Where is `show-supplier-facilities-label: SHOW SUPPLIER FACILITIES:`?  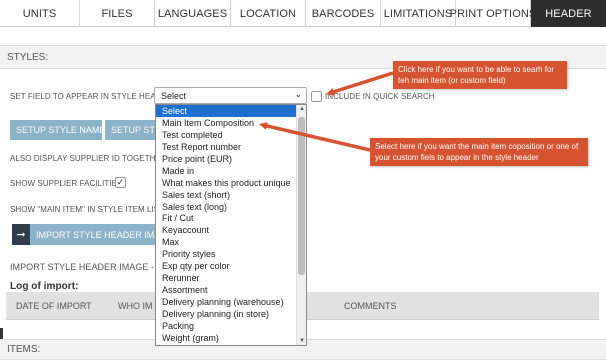 show-supplier-facilities-label: SHOW SUPPLIER FACILITIES: is located at coordinates (67, 183).